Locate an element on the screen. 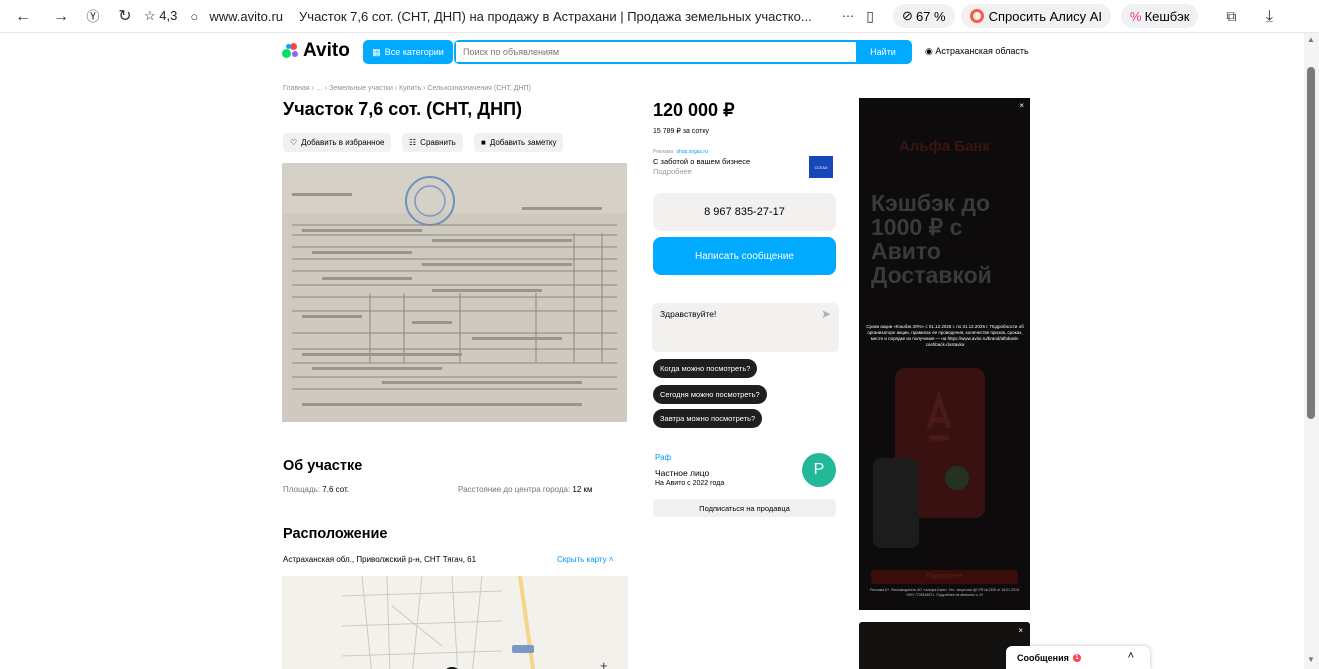 The image size is (1319, 669). scroll-up-icon: ▲ is located at coordinates (1311, 39).